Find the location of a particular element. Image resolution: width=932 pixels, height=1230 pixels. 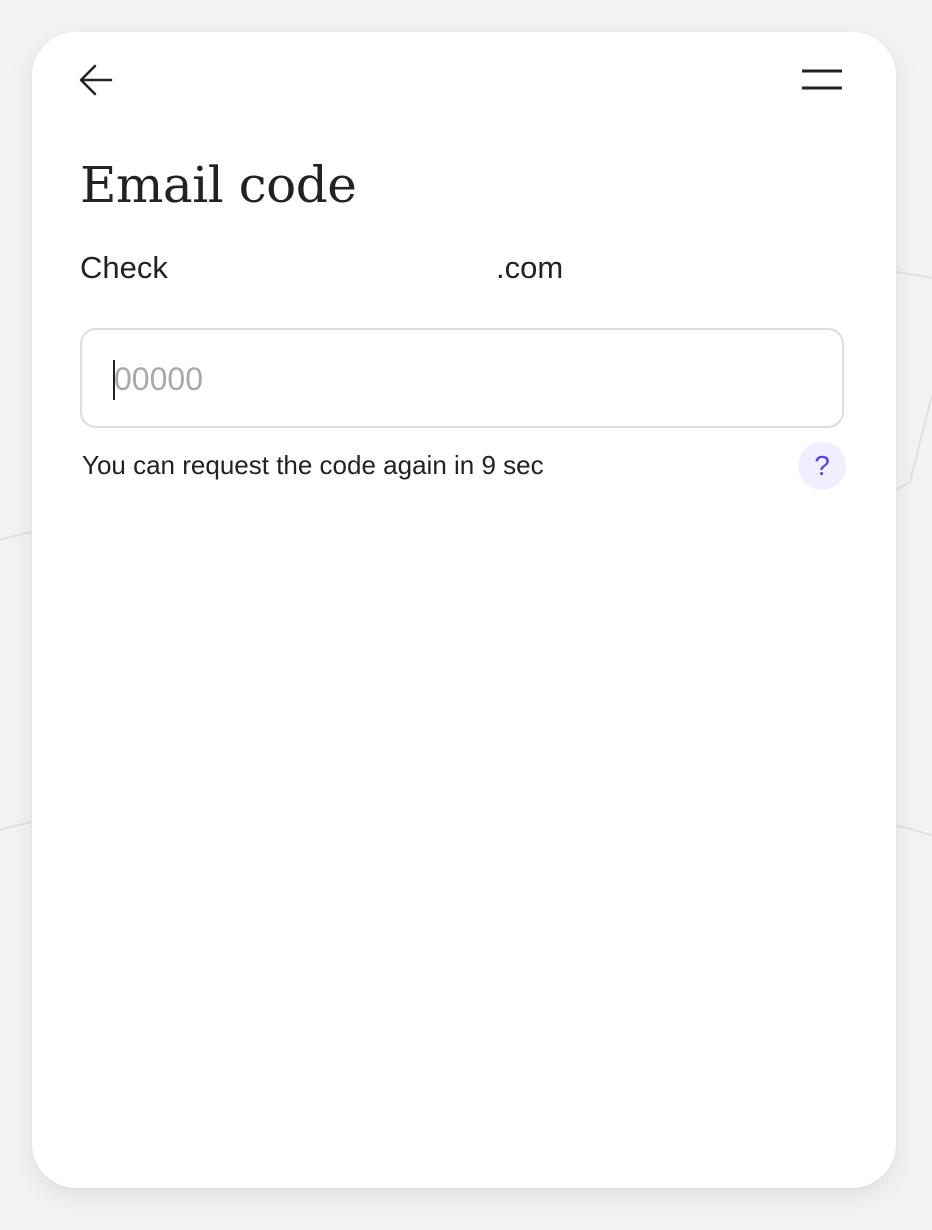

hamburger-menu-icon is located at coordinates (822, 79).